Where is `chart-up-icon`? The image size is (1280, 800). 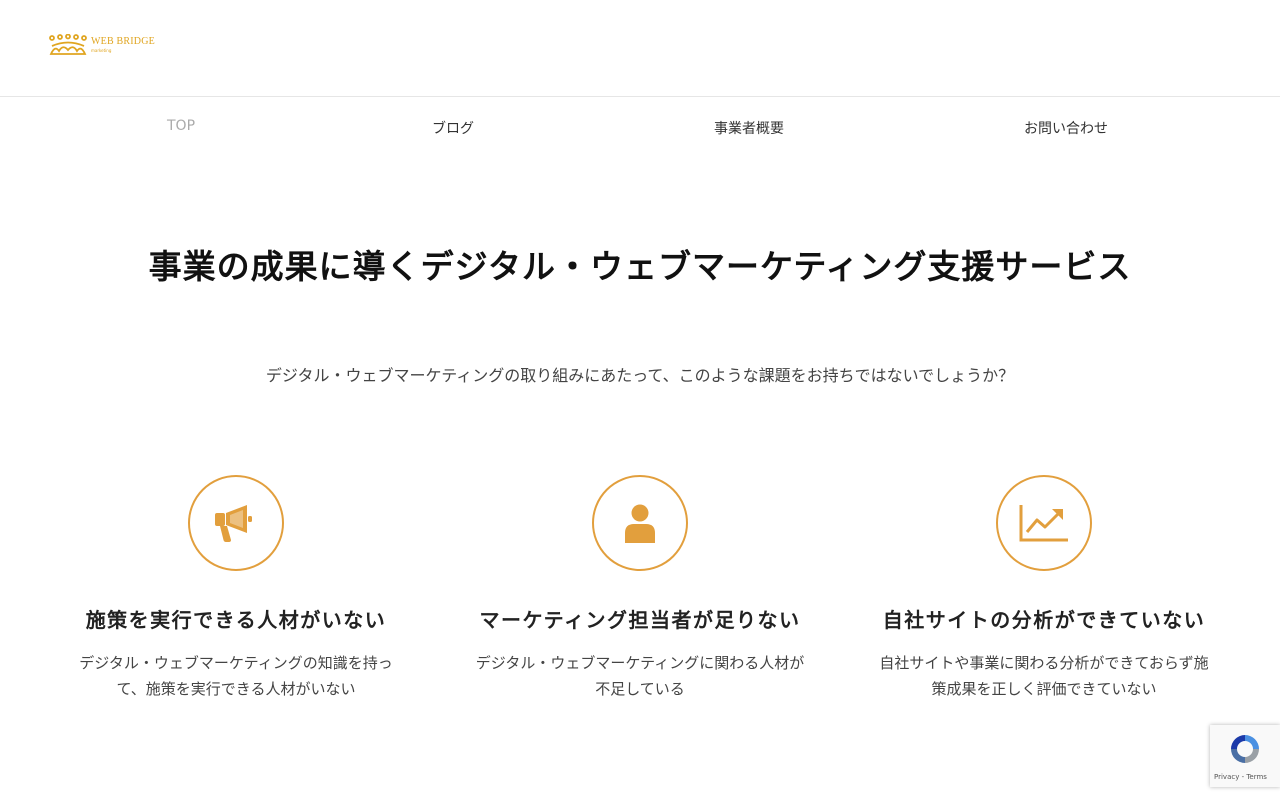 chart-up-icon is located at coordinates (1043, 523).